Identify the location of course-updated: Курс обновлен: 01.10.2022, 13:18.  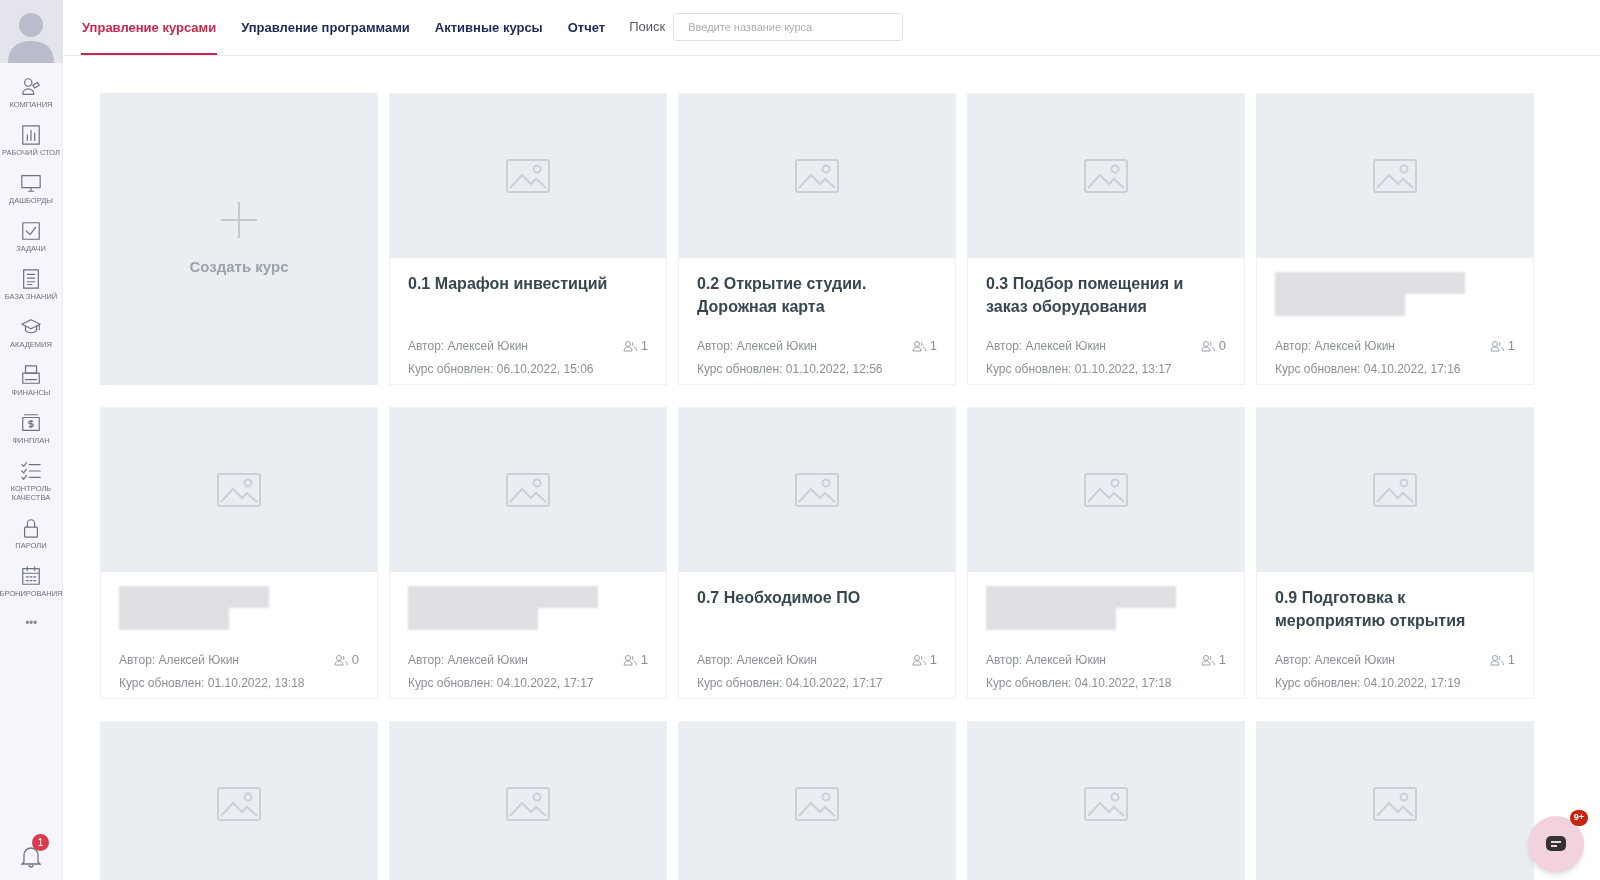
(212, 683).